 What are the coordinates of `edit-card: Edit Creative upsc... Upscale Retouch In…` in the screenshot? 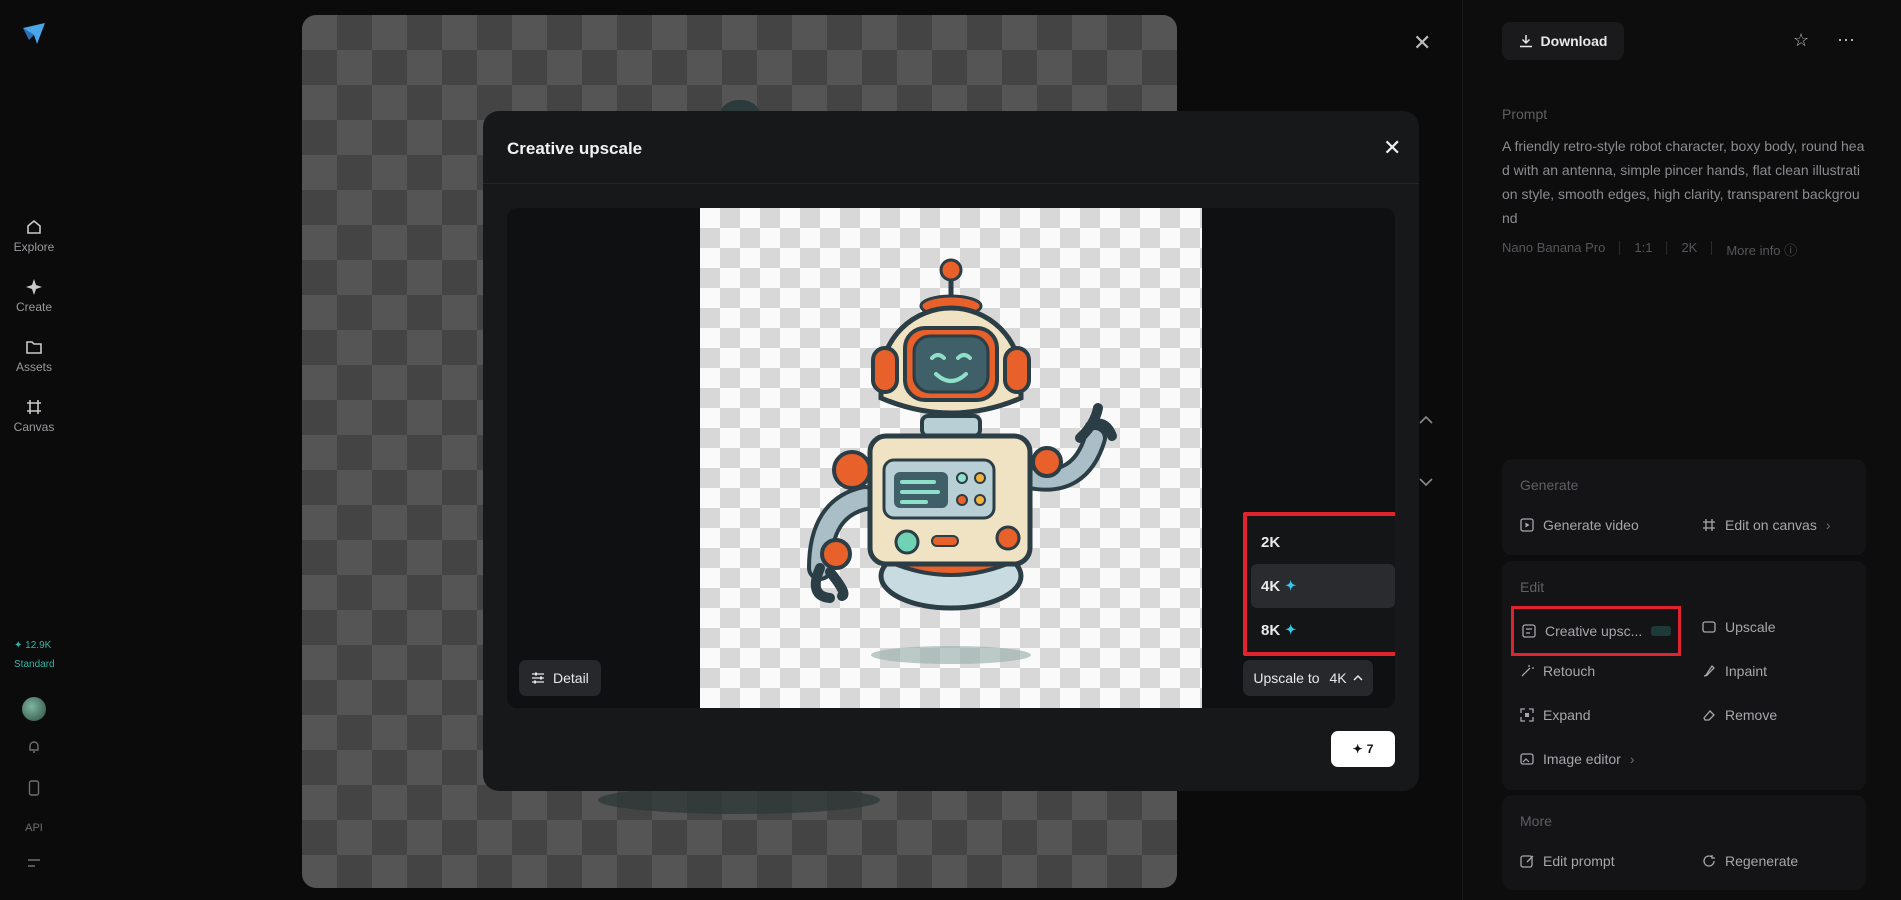 It's located at (1684, 675).